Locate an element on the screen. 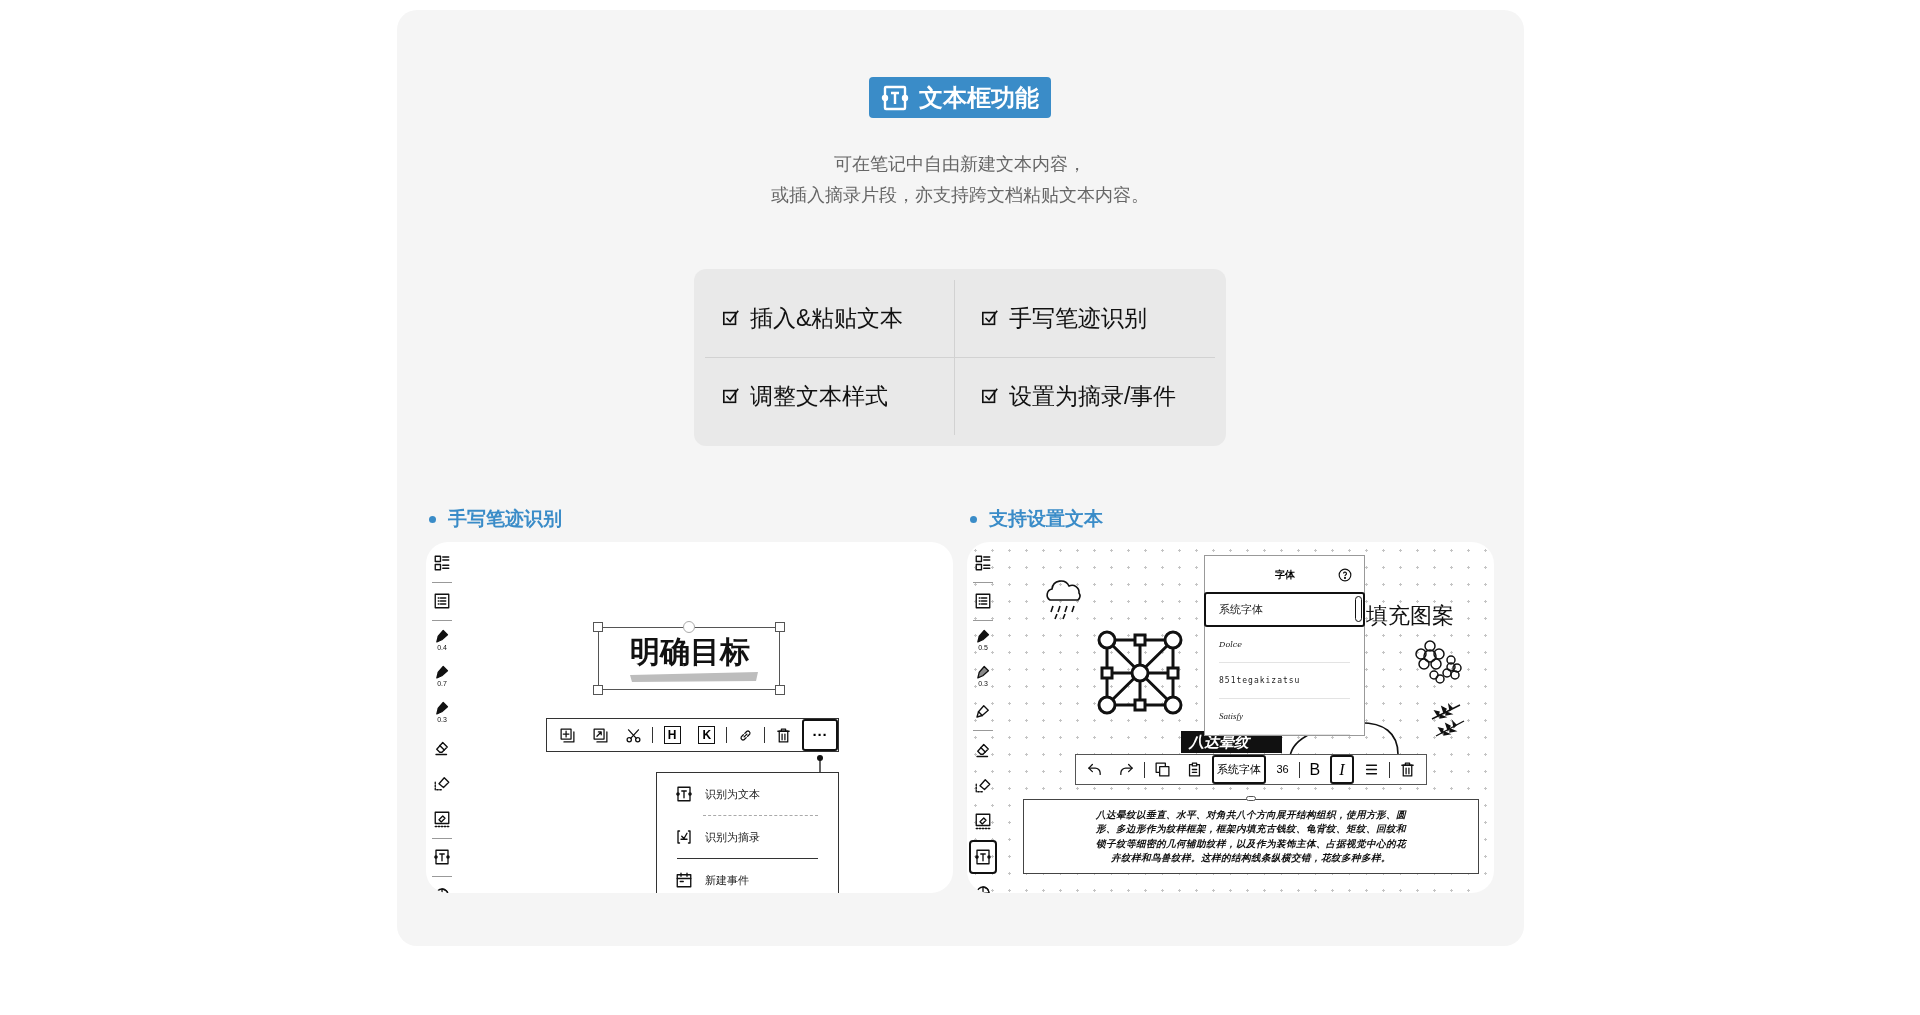 Image resolution: width=1920 pixels, height=1015 pixels. font-size-button: 36 is located at coordinates (1282, 769).